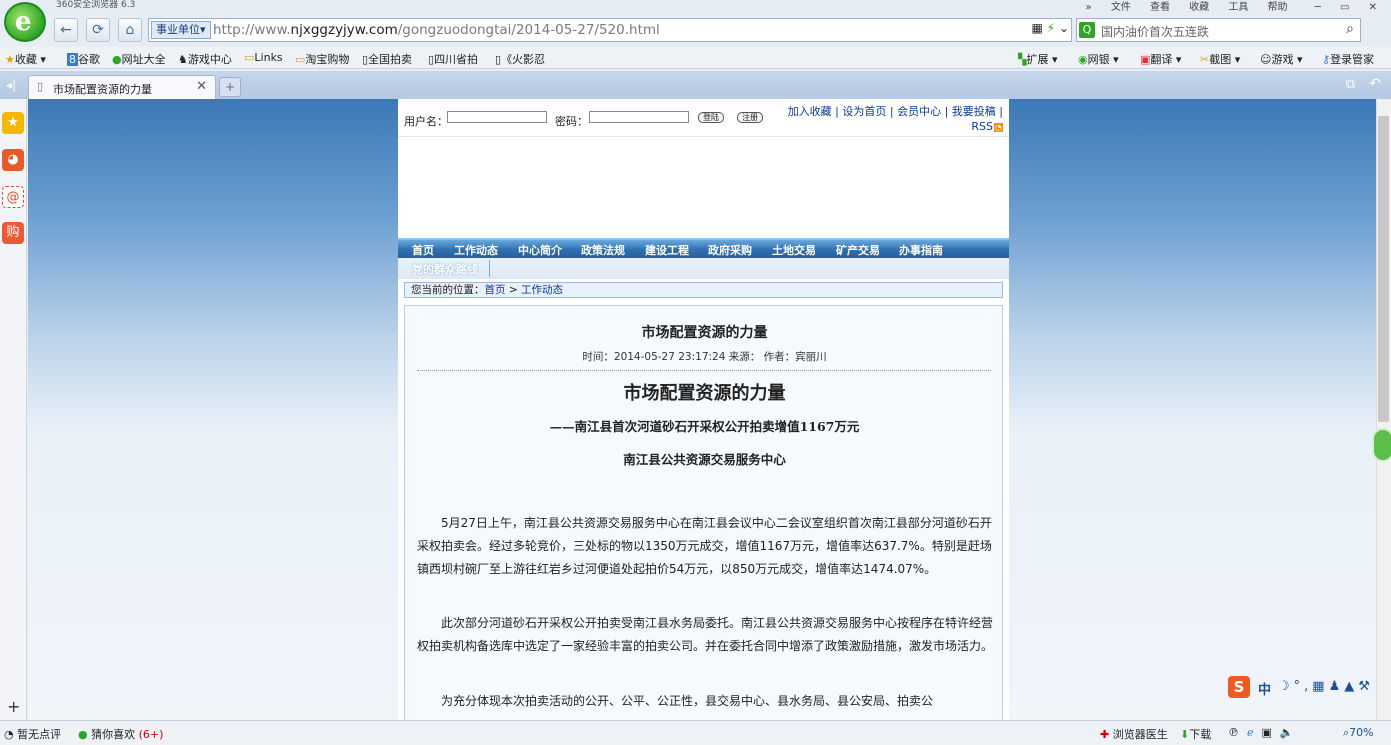  What do you see at coordinates (10, 59) in the screenshot?
I see `star-icon: ★` at bounding box center [10, 59].